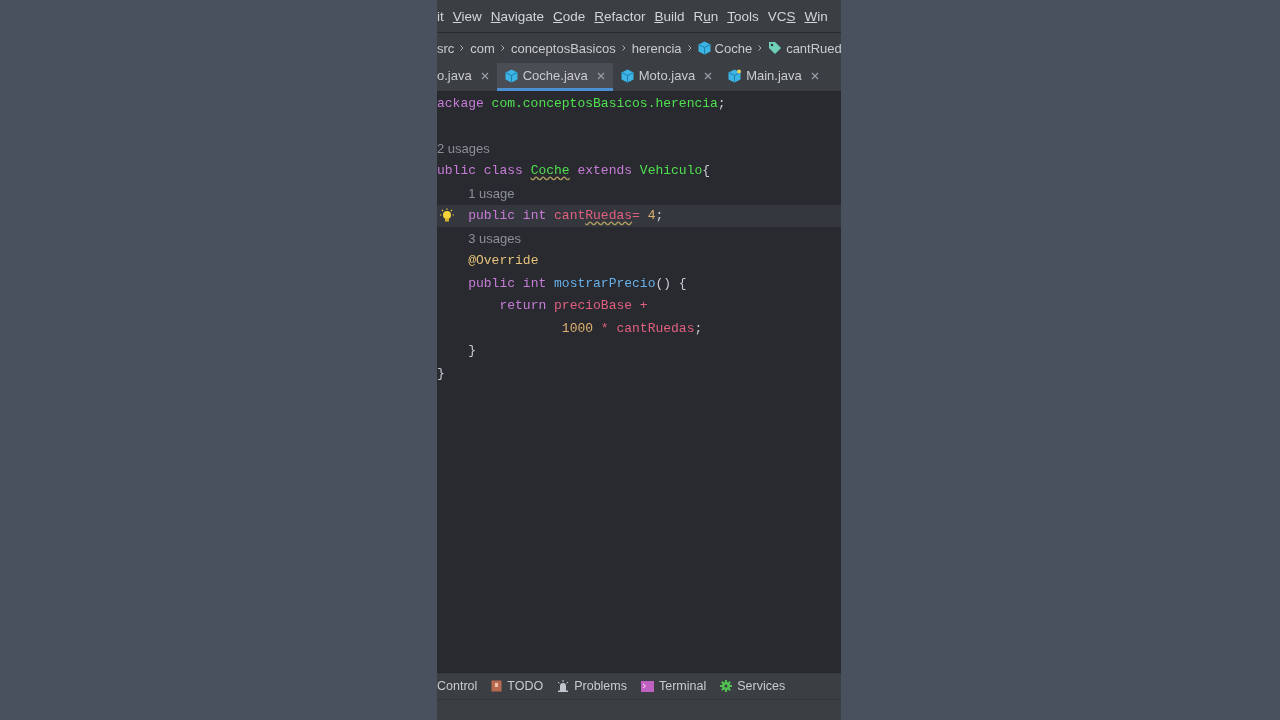 The width and height of the screenshot is (1280, 720). Describe the element at coordinates (620, 16) in the screenshot. I see `menu-item: Refactor` at that location.